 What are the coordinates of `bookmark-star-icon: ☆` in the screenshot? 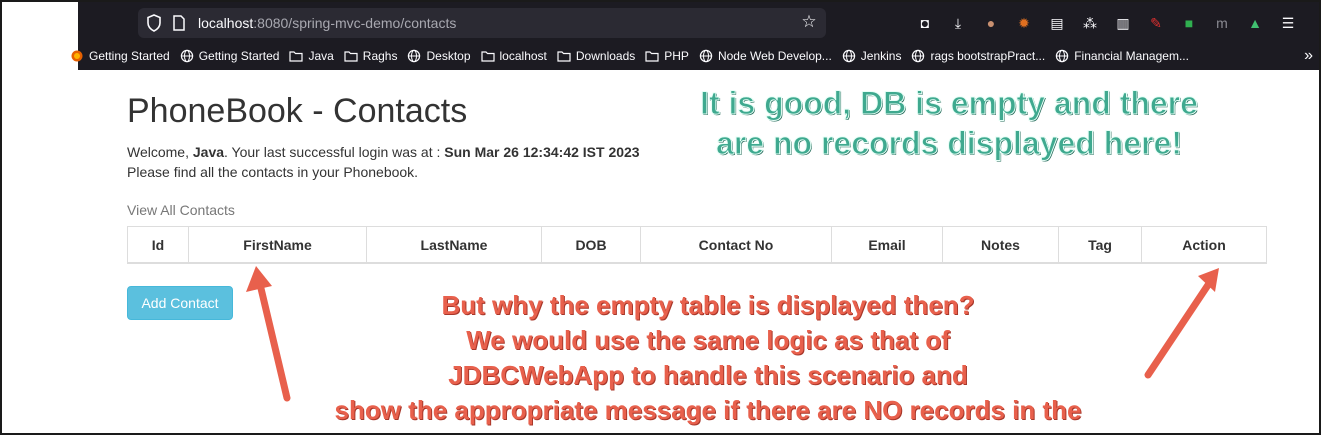 It's located at (809, 22).